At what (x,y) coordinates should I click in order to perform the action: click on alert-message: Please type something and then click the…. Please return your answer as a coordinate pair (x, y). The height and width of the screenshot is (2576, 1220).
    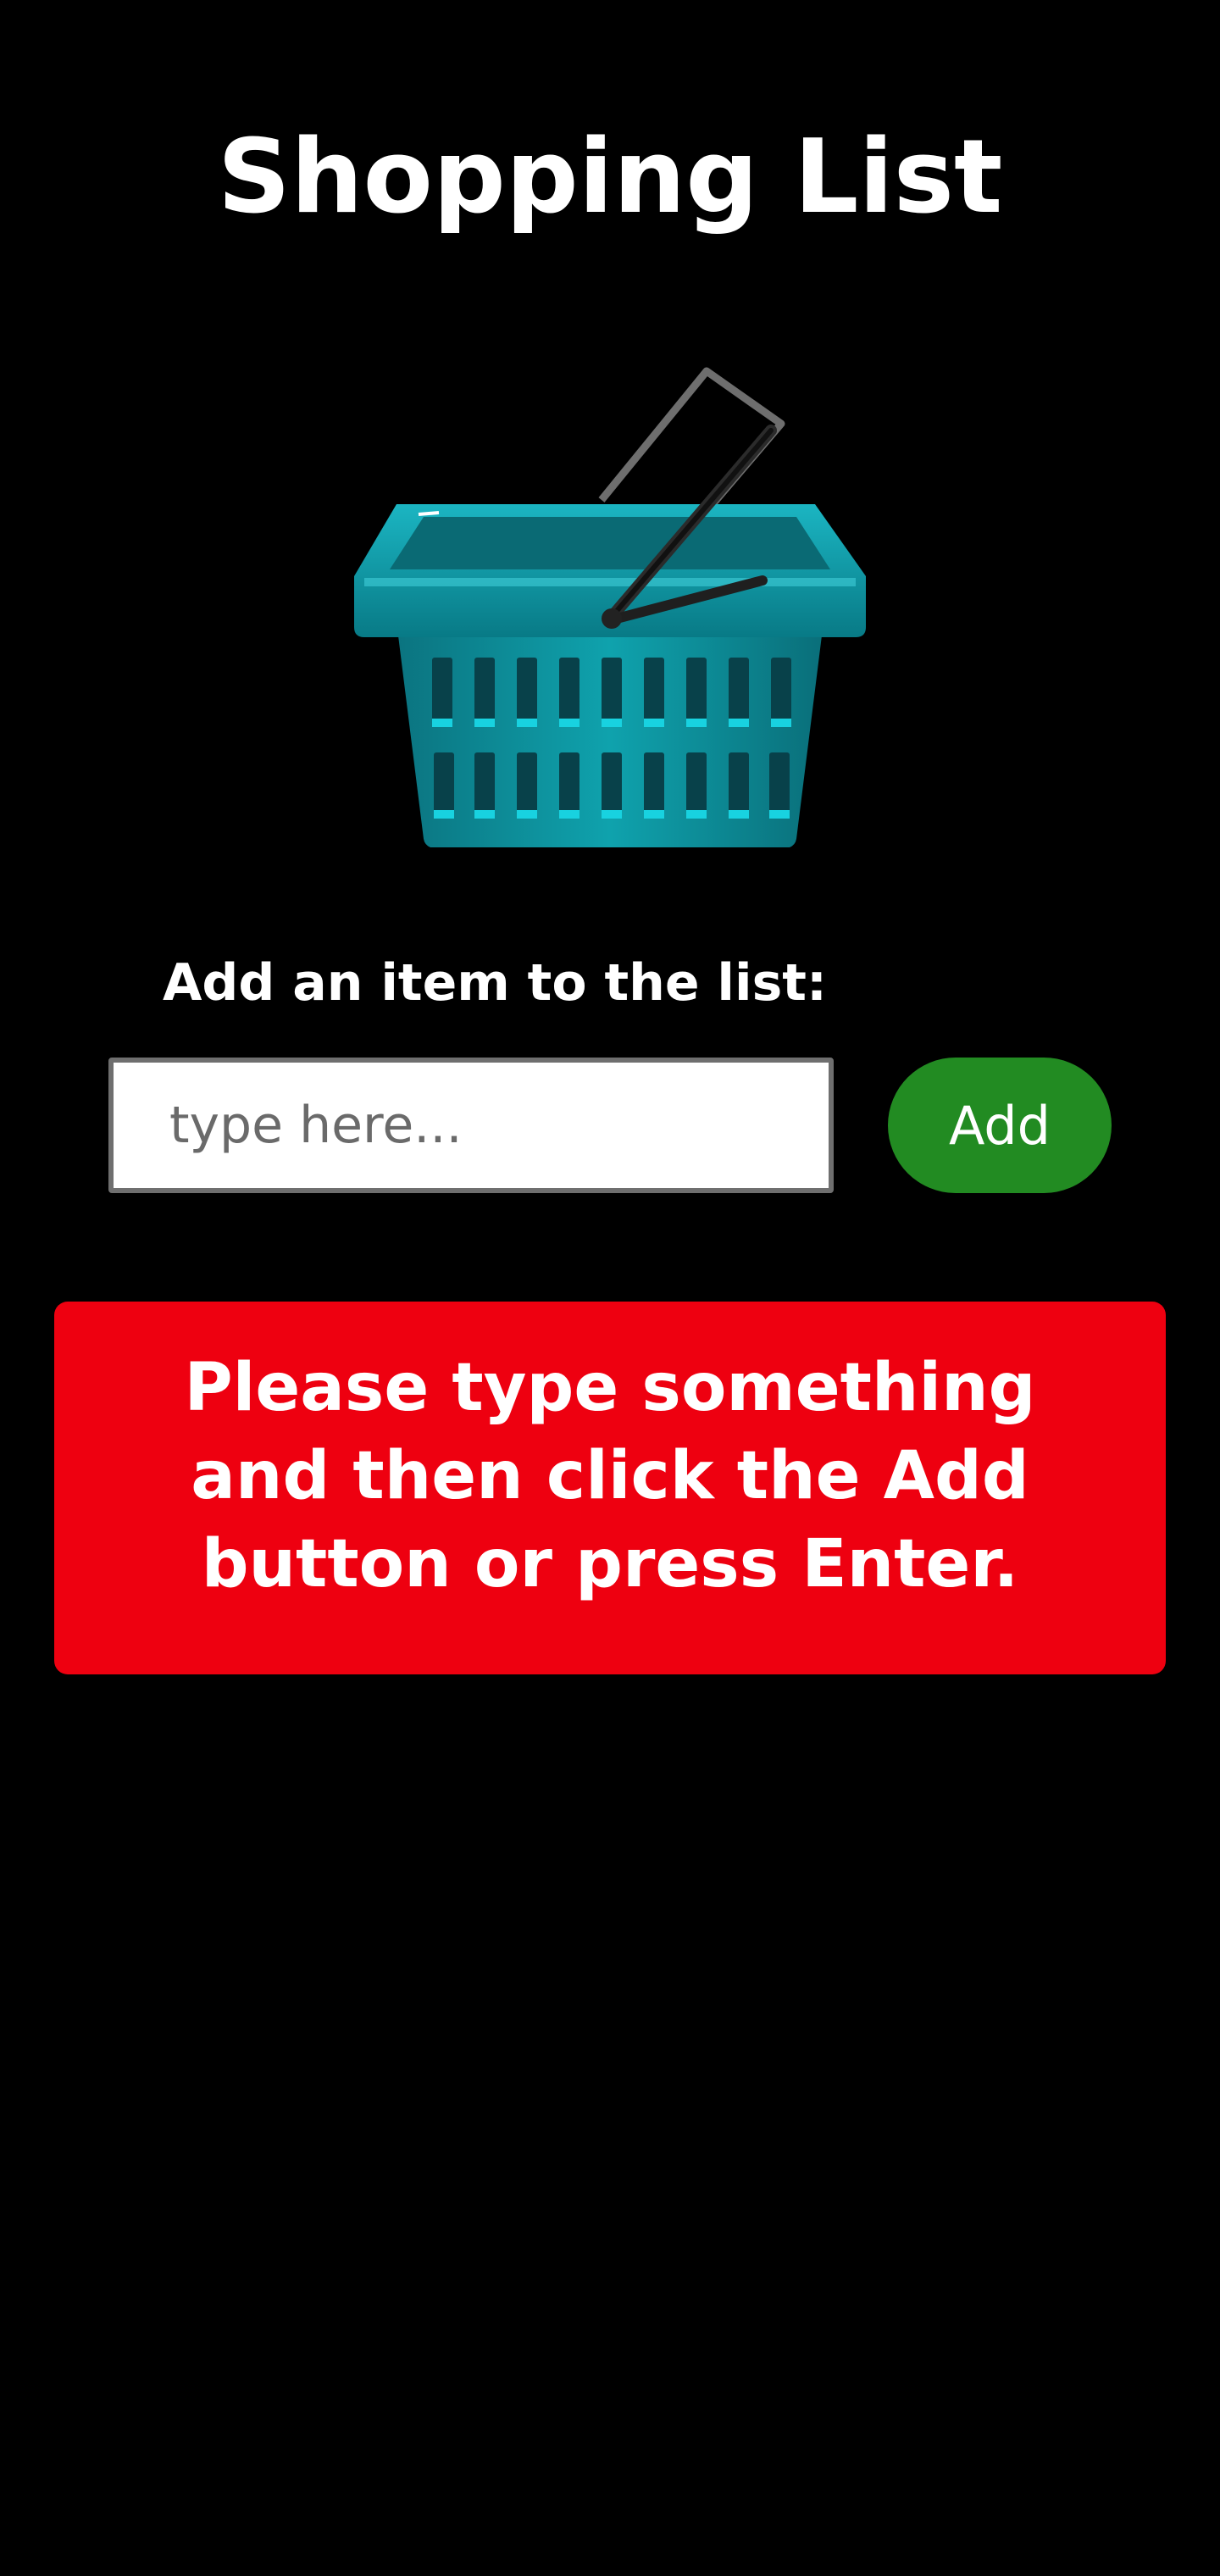
    Looking at the image, I should click on (610, 1476).